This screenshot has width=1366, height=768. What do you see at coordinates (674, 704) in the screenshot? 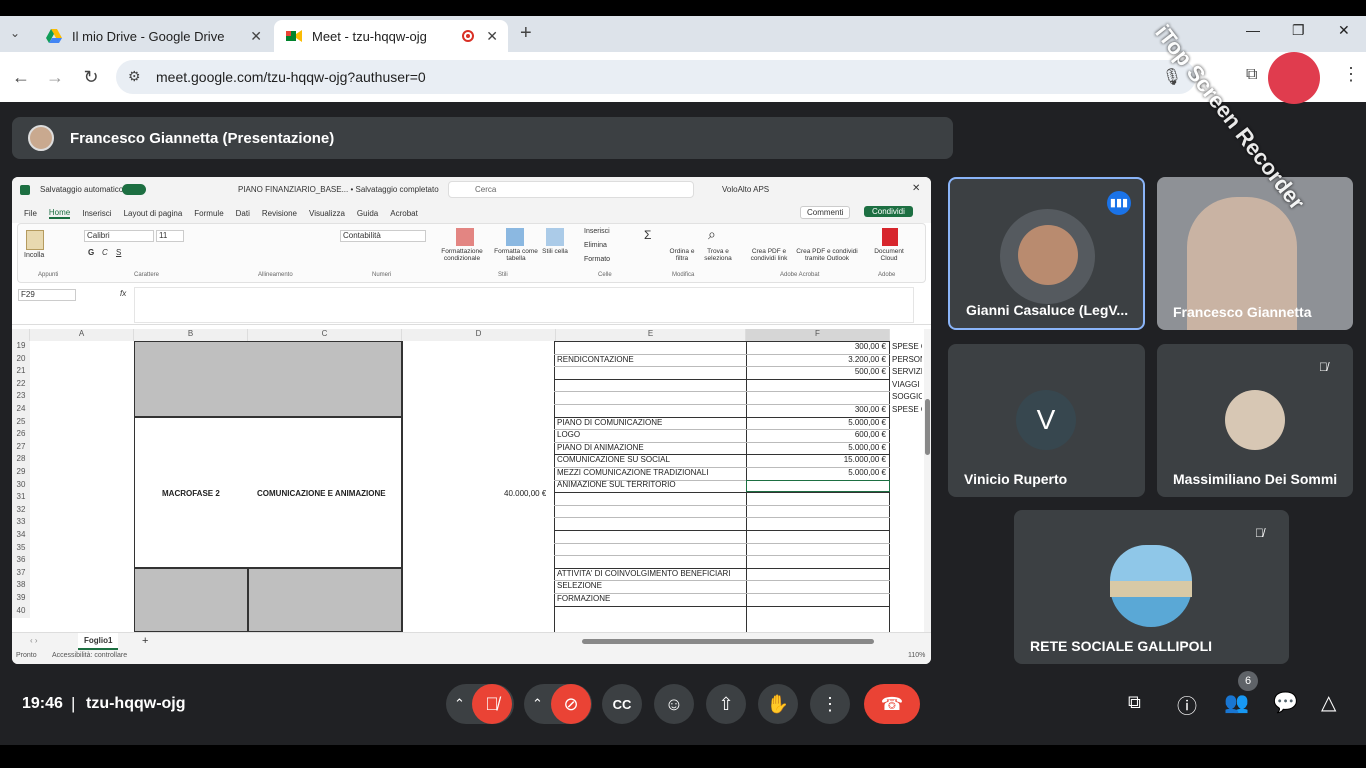
I see `reactions-button: ☺` at bounding box center [674, 704].